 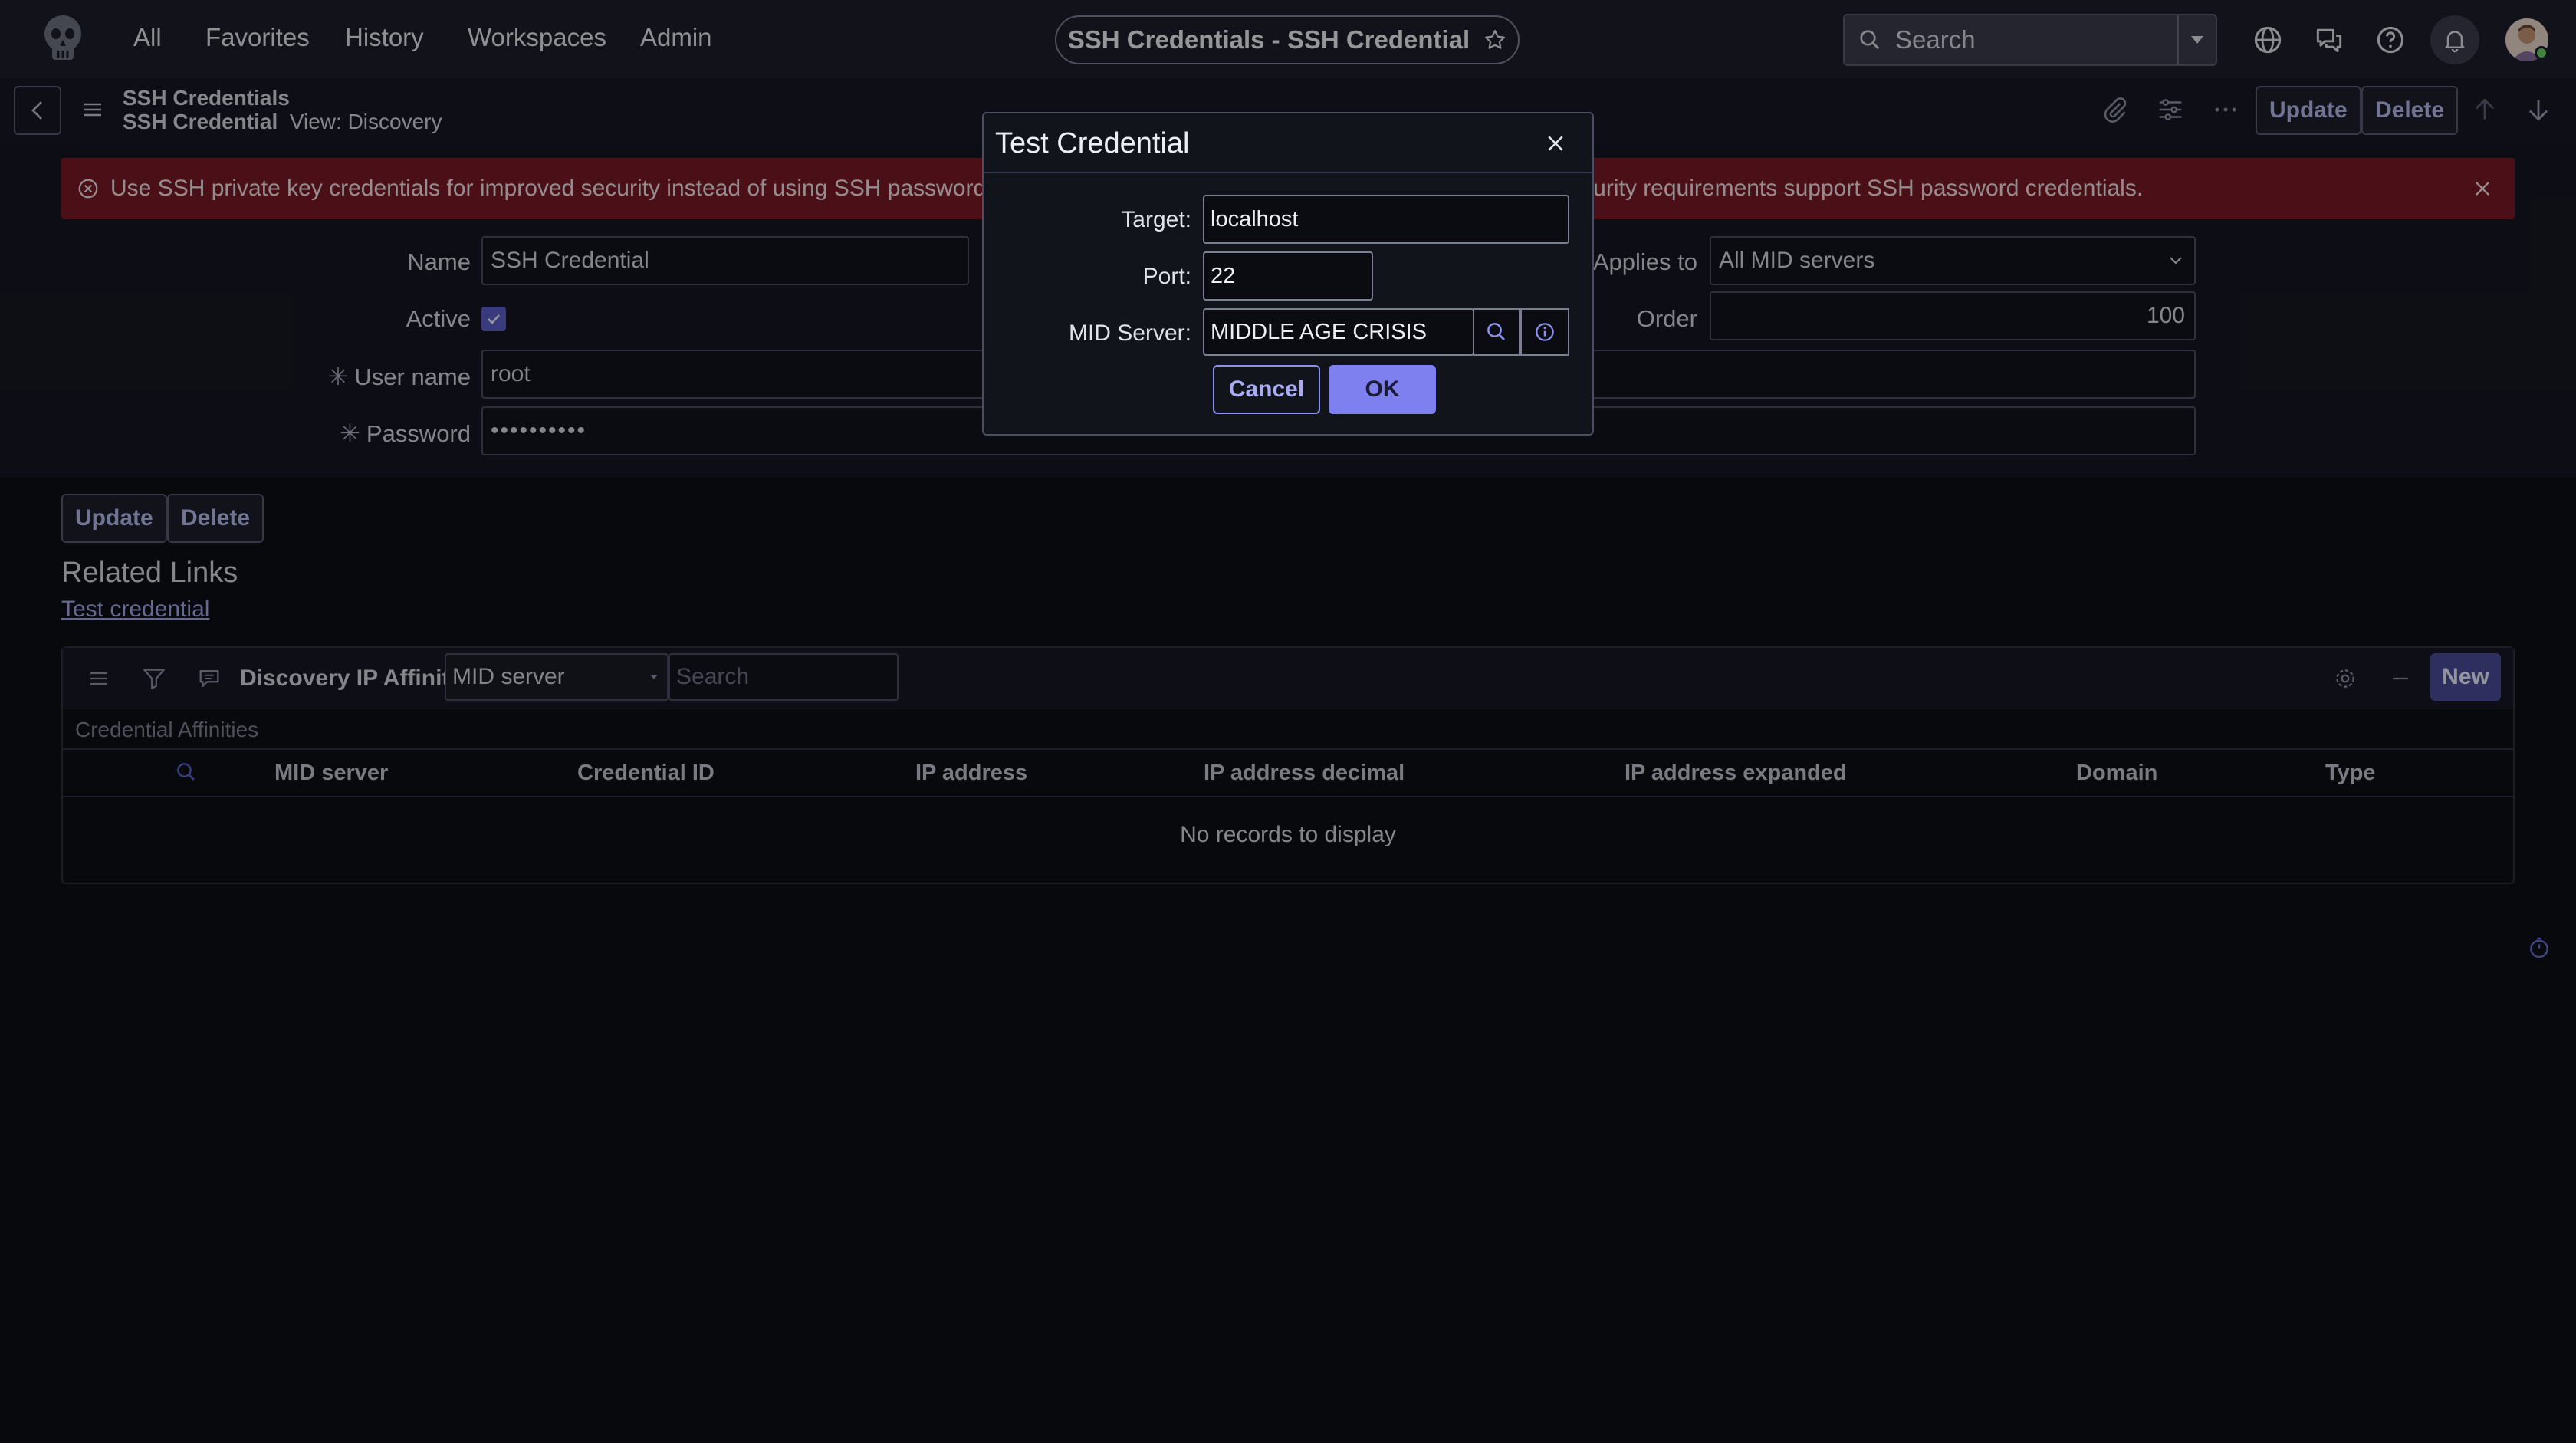 I want to click on ok-button: OK, so click(x=1383, y=389).